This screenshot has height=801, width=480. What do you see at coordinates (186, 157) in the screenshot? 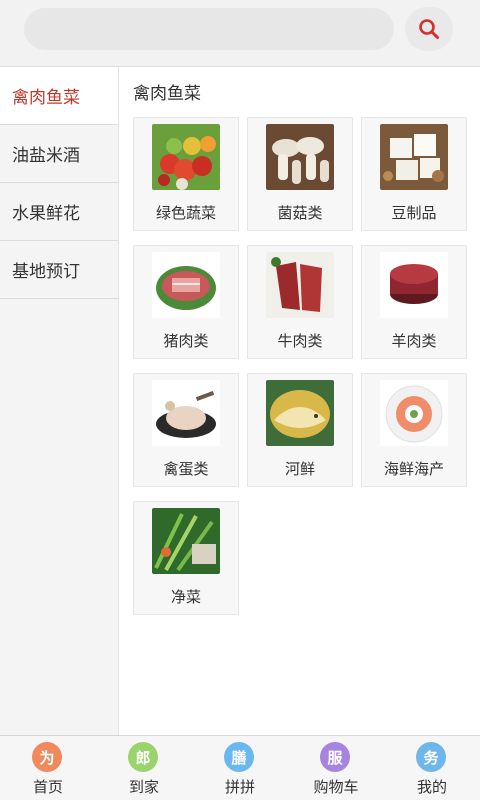
I see `vegetables-image` at bounding box center [186, 157].